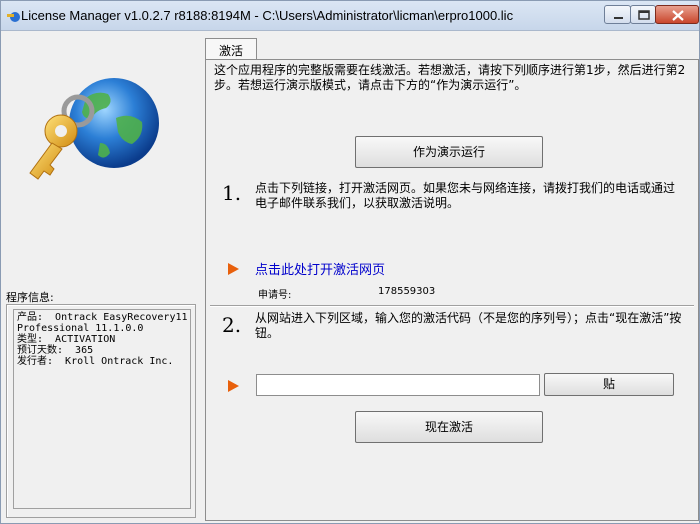  What do you see at coordinates (320, 268) in the screenshot?
I see `open-activation-page-link: 点击此处打开激活网页` at bounding box center [320, 268].